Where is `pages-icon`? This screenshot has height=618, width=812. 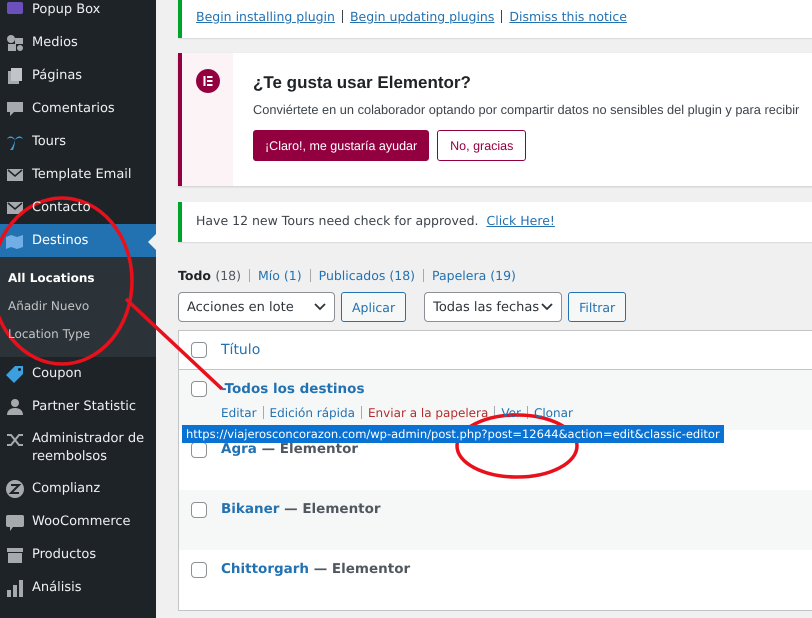 pages-icon is located at coordinates (15, 76).